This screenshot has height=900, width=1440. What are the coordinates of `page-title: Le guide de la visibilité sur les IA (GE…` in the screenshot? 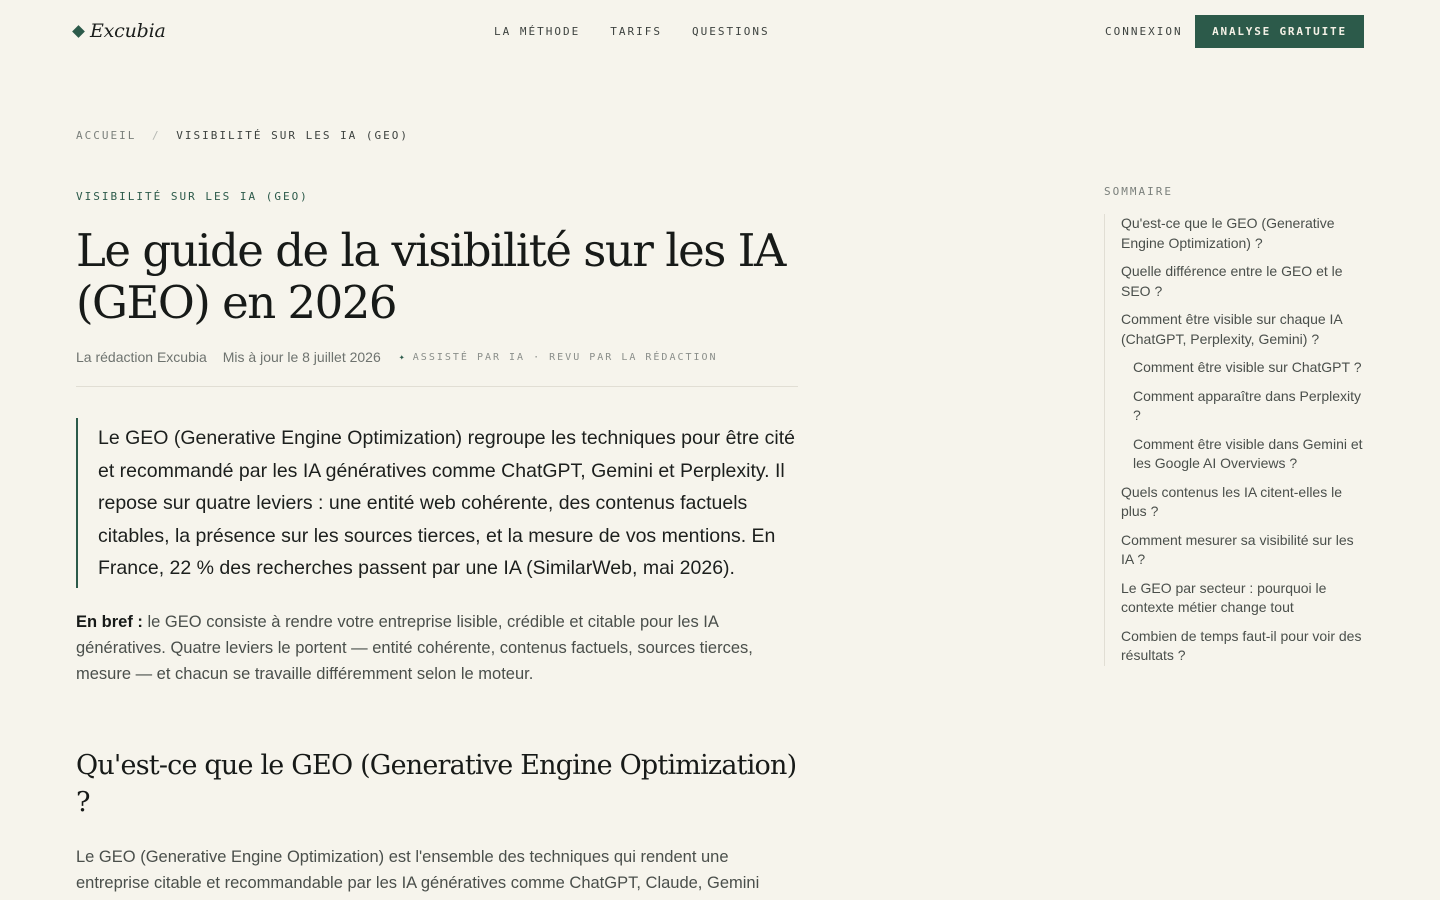 It's located at (431, 276).